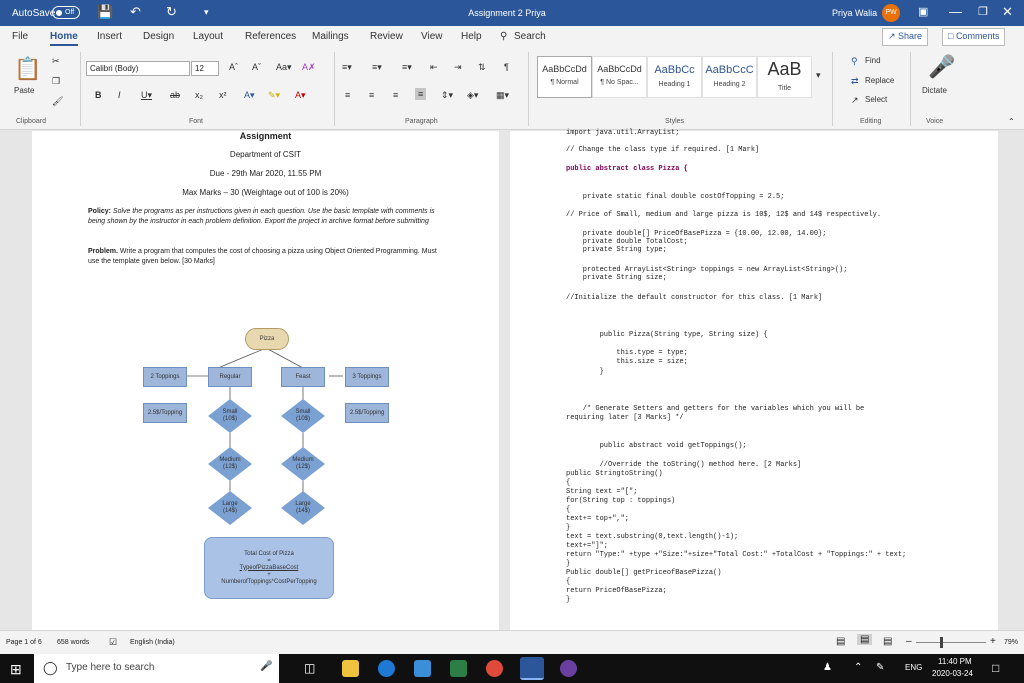 The width and height of the screenshot is (1024, 683). I want to click on find-label: Find, so click(873, 60).